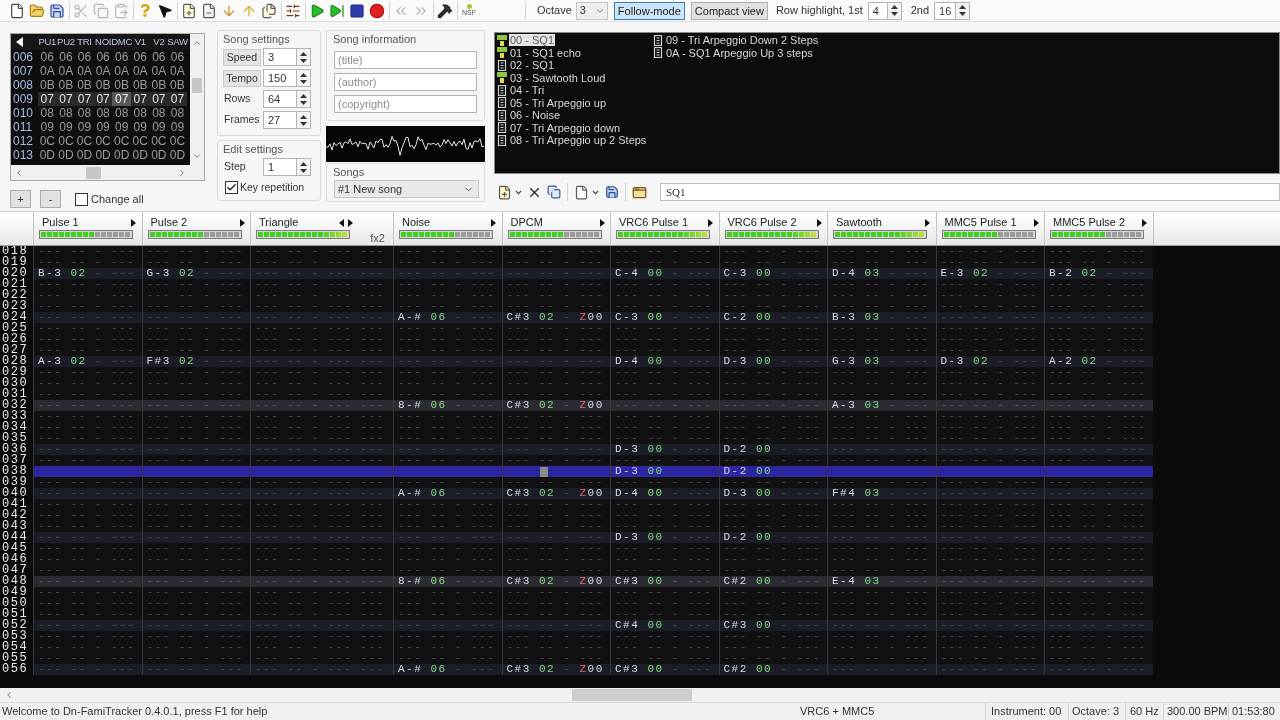 The image size is (1280, 720). Describe the element at coordinates (304, 99) in the screenshot. I see `spin-button` at that location.